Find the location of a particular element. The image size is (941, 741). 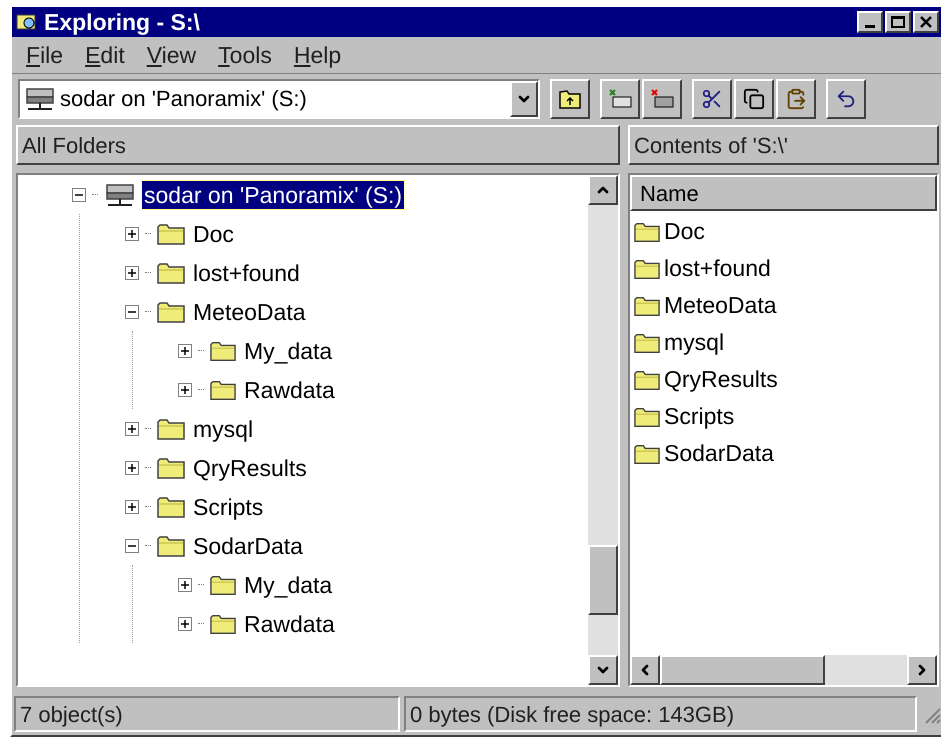

tree-item: QryResults is located at coordinates (250, 468).